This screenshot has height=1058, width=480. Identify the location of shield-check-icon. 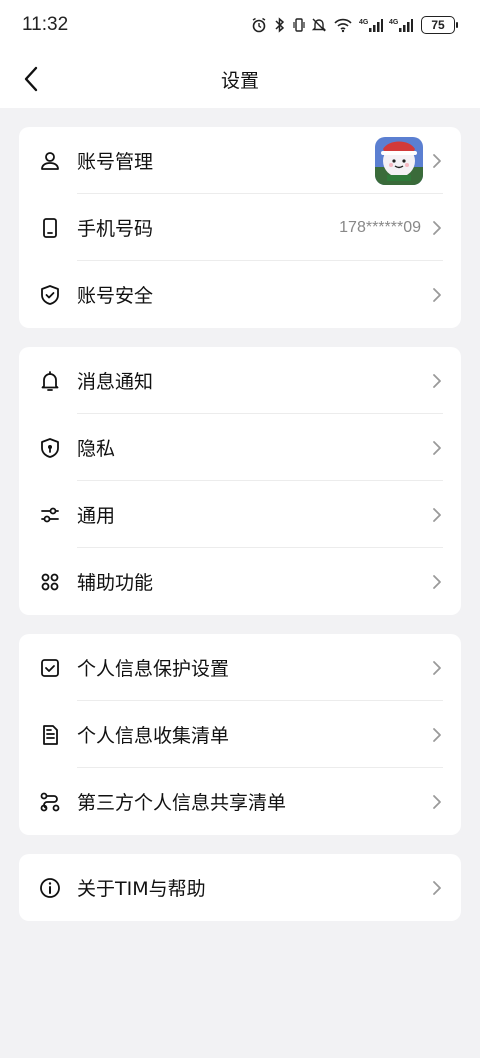
(50, 295).